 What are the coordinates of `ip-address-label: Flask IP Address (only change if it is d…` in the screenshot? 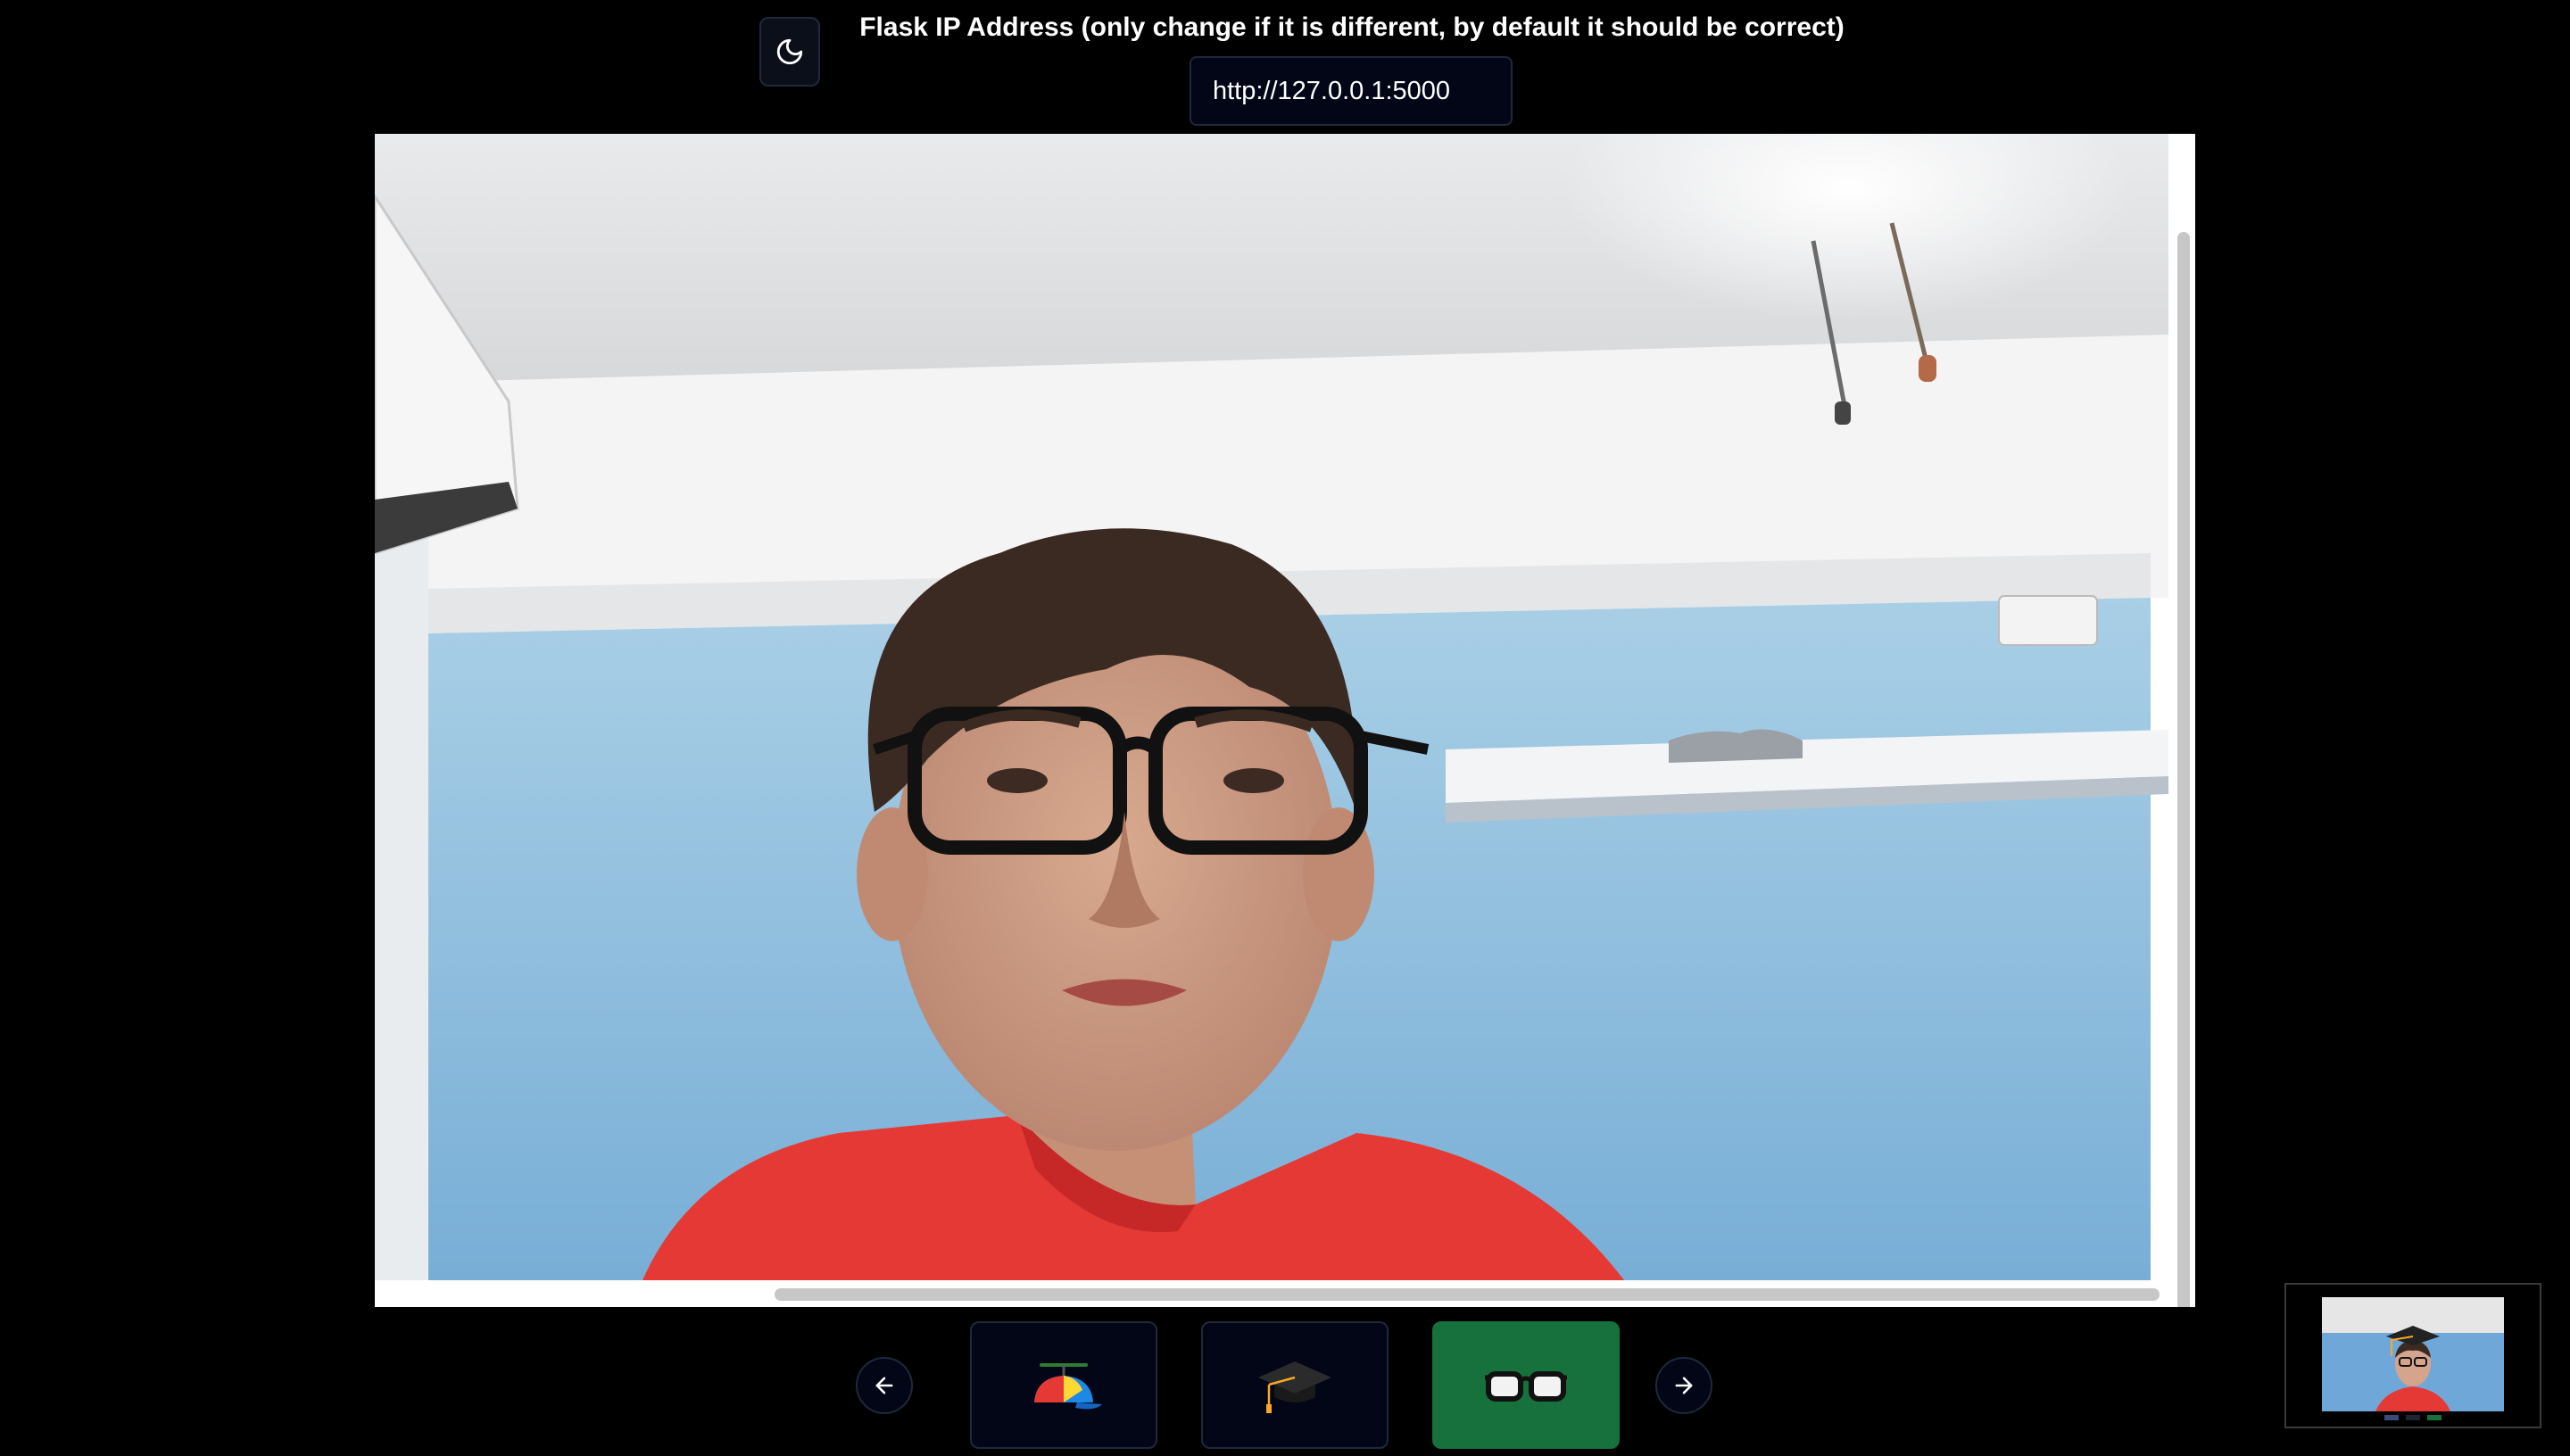 It's located at (1352, 27).